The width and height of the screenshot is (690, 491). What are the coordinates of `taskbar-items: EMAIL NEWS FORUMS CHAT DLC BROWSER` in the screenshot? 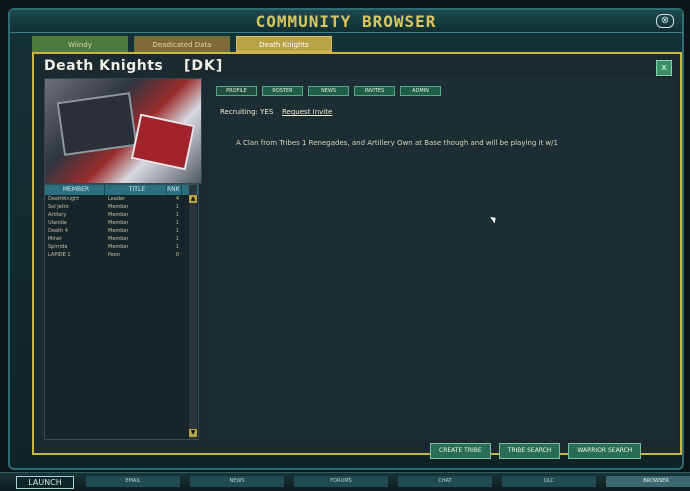 It's located at (388, 481).